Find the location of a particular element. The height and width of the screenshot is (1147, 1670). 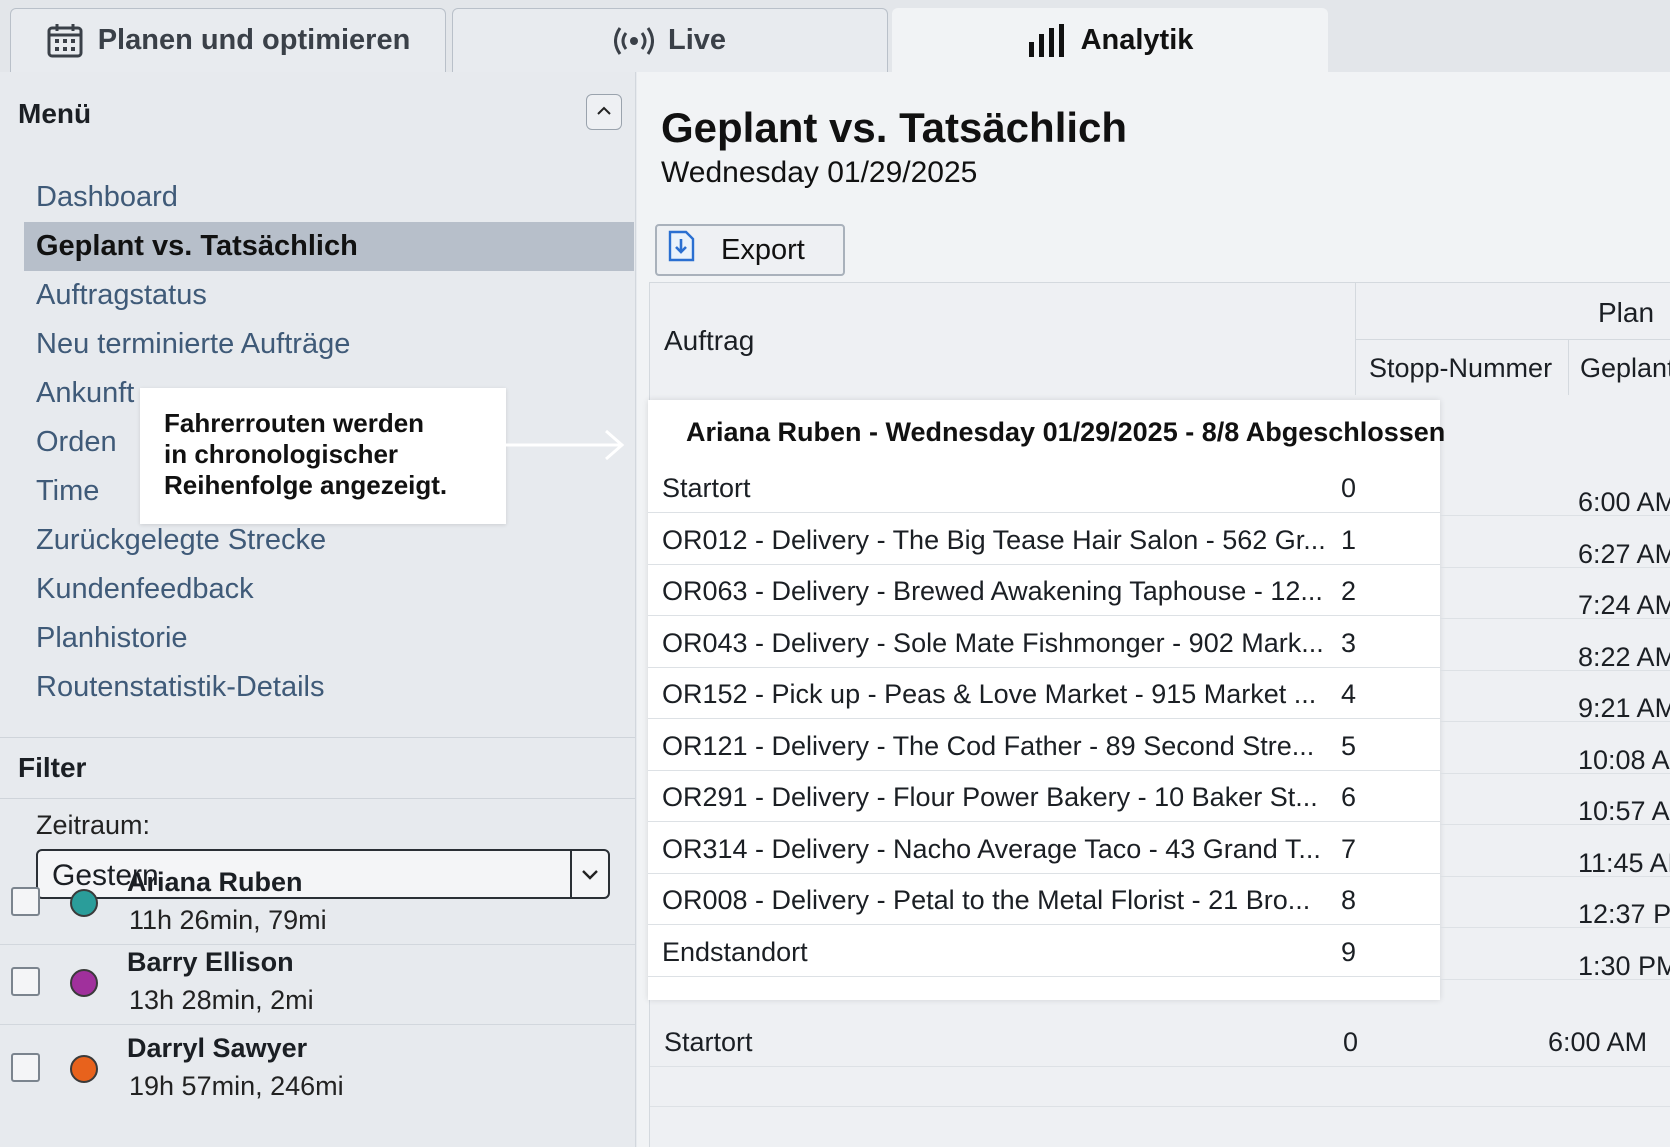

callout-arrow-icon is located at coordinates (565, 445).